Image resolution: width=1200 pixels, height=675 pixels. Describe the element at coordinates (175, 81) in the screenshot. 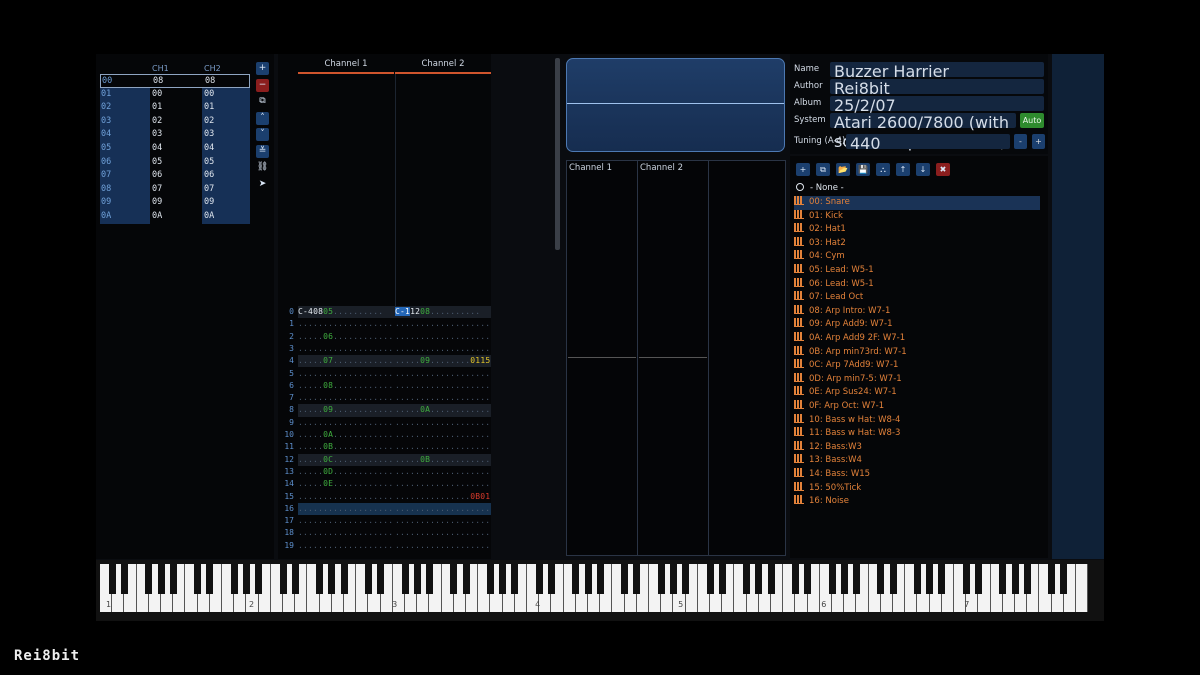

I see `order-row: 00 08 08` at that location.